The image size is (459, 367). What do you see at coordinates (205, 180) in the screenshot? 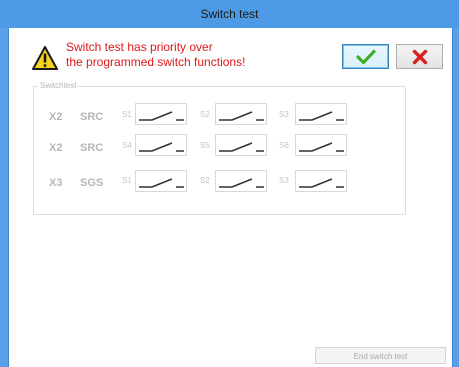
I see `row-3-switch-2-label: S2` at bounding box center [205, 180].